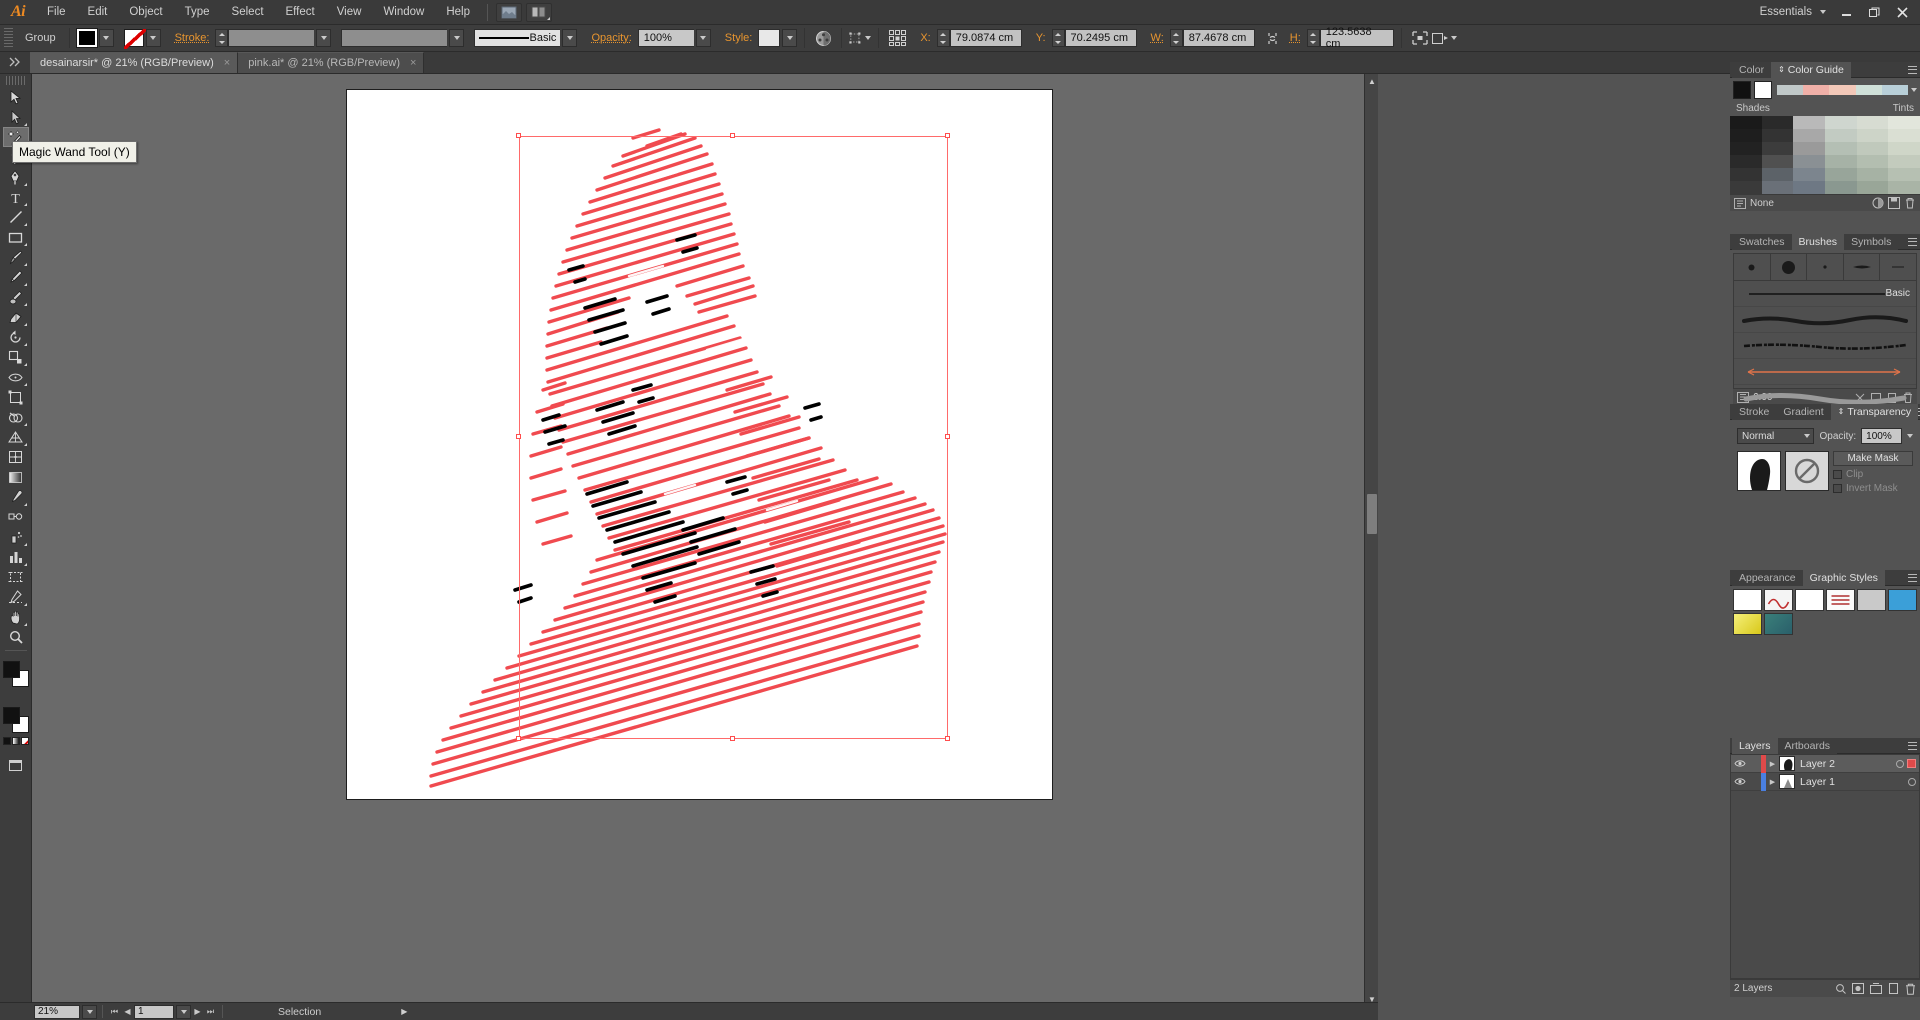  I want to click on brush-list: Basic, so click(1825, 343).